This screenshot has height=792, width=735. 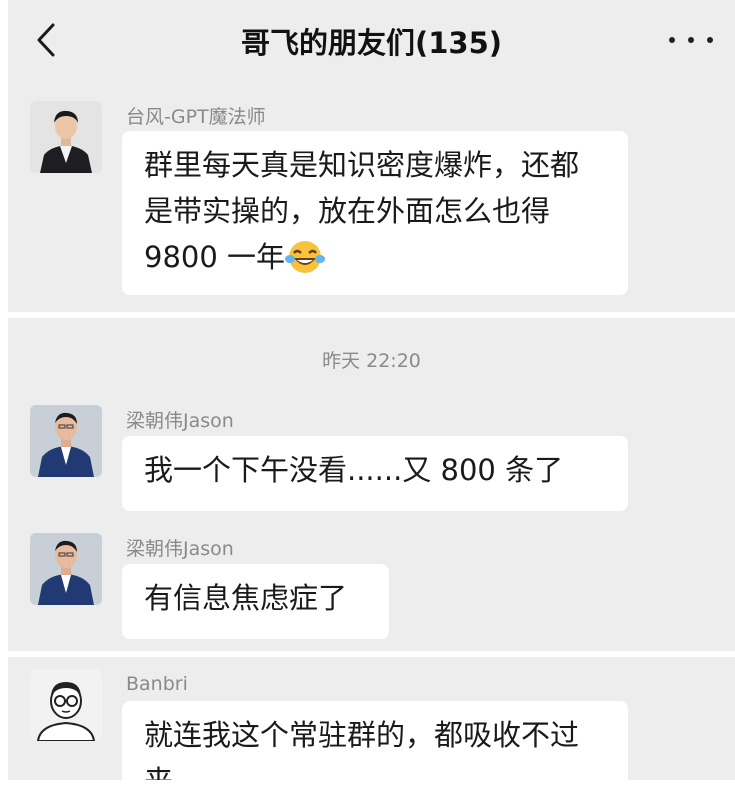 I want to click on more-dots-icon, so click(x=672, y=40).